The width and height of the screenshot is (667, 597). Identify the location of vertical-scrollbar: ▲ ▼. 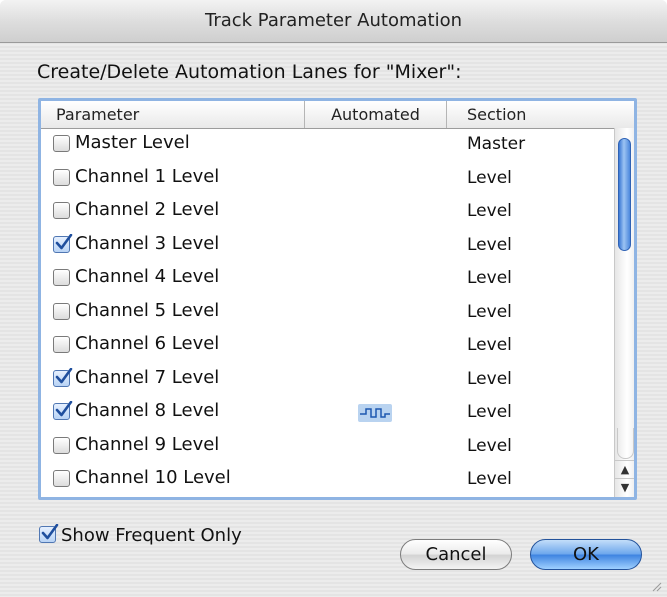
(624, 312).